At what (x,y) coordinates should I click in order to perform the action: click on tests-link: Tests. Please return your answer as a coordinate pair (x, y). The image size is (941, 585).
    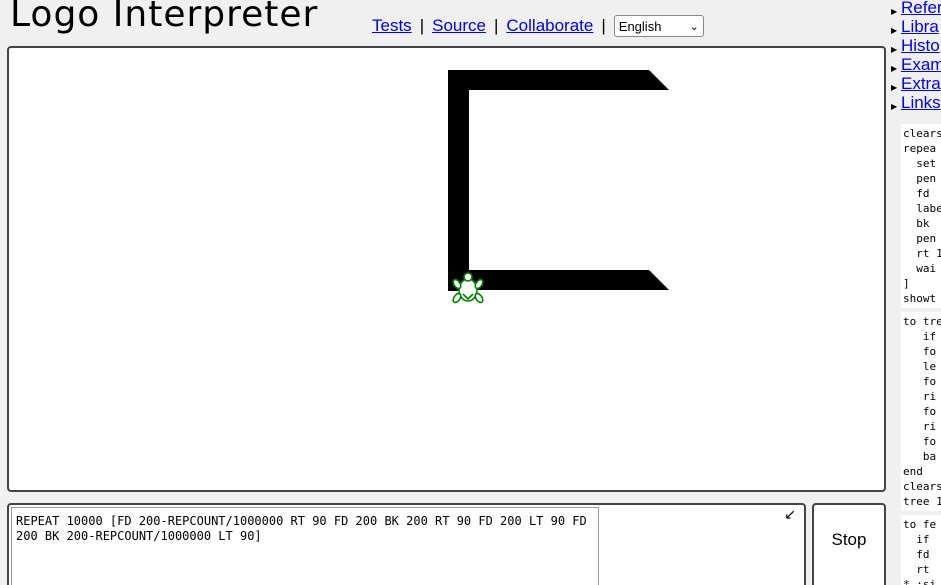
    Looking at the image, I should click on (392, 26).